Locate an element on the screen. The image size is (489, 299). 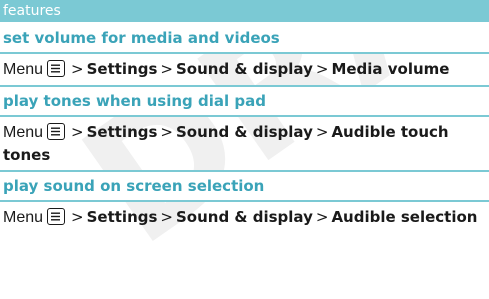
feature-title: play sound on screen selection is located at coordinates (244, 187).